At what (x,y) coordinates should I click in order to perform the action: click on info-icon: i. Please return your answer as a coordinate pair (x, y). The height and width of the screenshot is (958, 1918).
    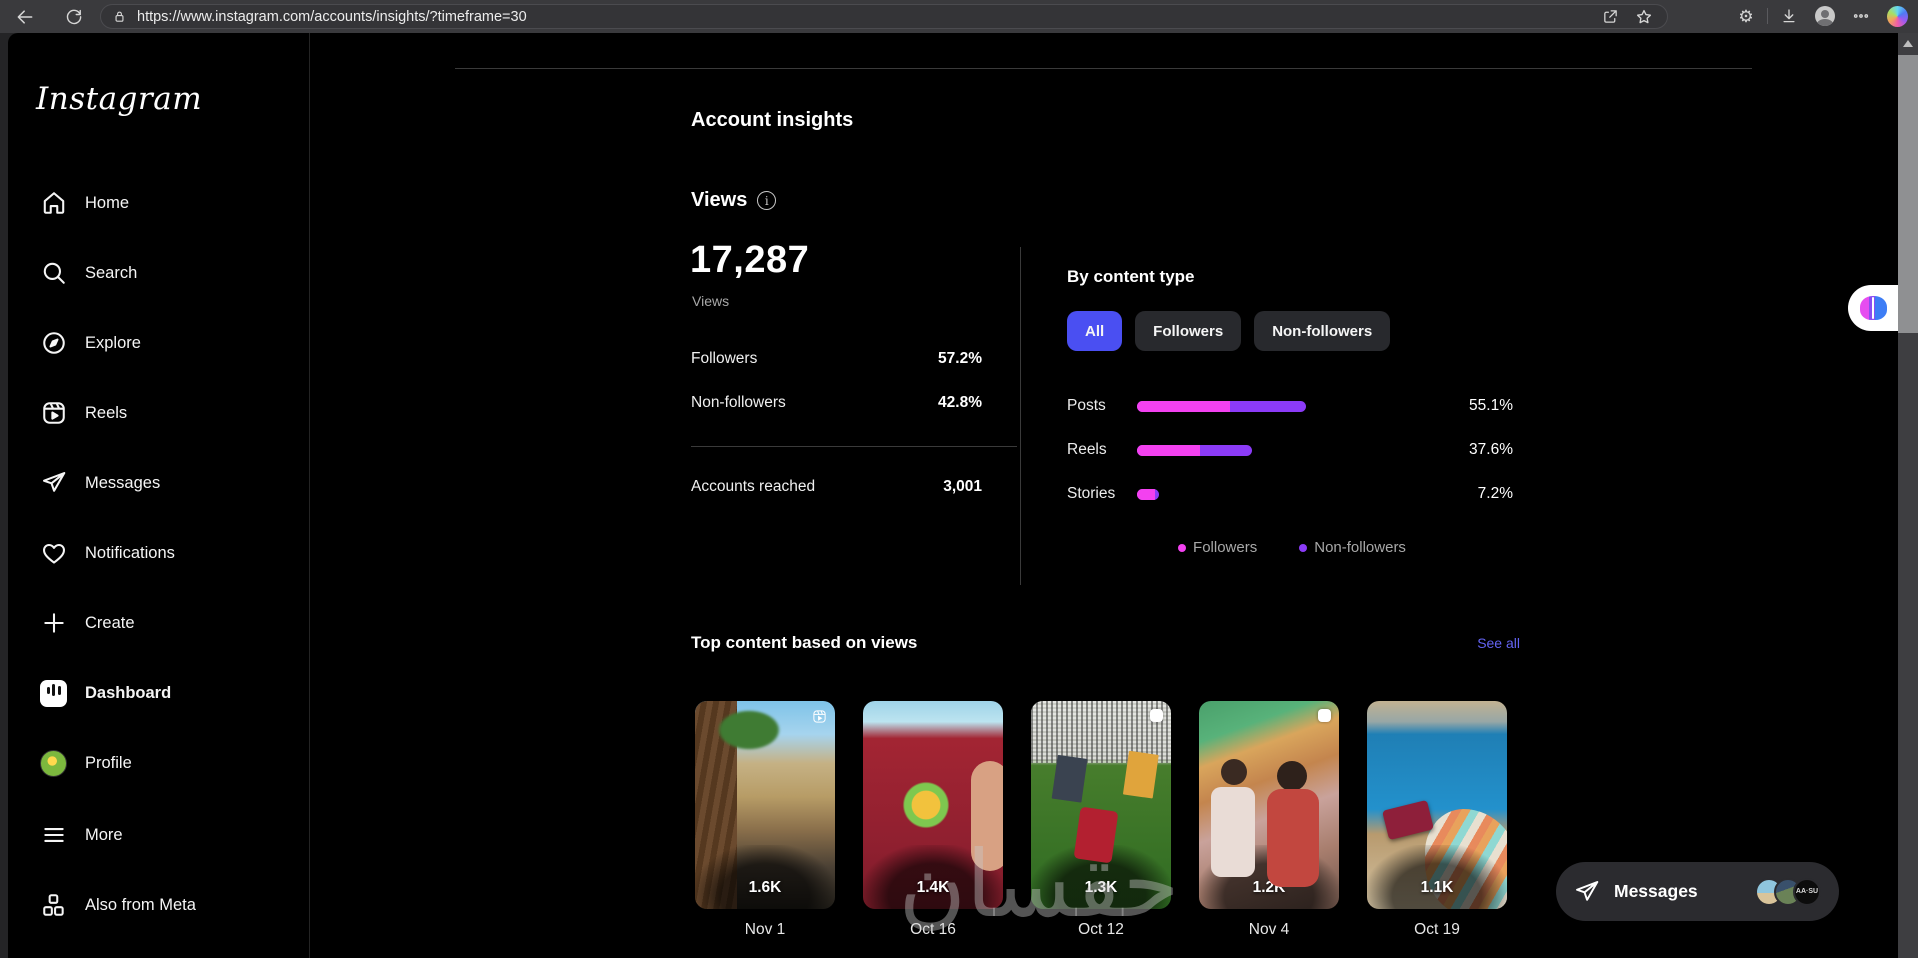
    Looking at the image, I should click on (767, 200).